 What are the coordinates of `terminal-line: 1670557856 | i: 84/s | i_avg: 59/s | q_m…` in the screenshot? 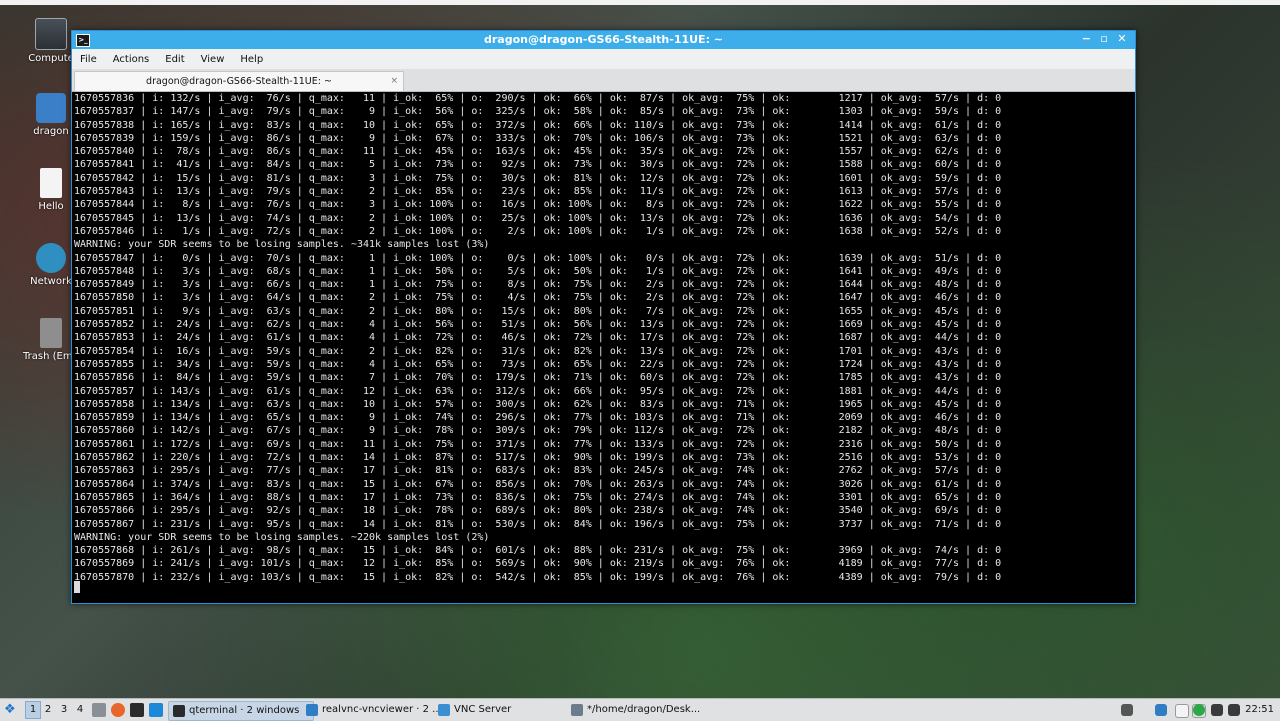 It's located at (538, 378).